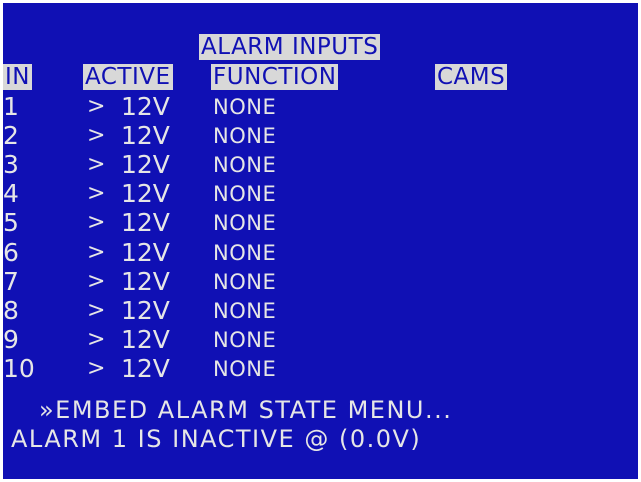  I want to click on alarm-input-number: 10, so click(19, 368).